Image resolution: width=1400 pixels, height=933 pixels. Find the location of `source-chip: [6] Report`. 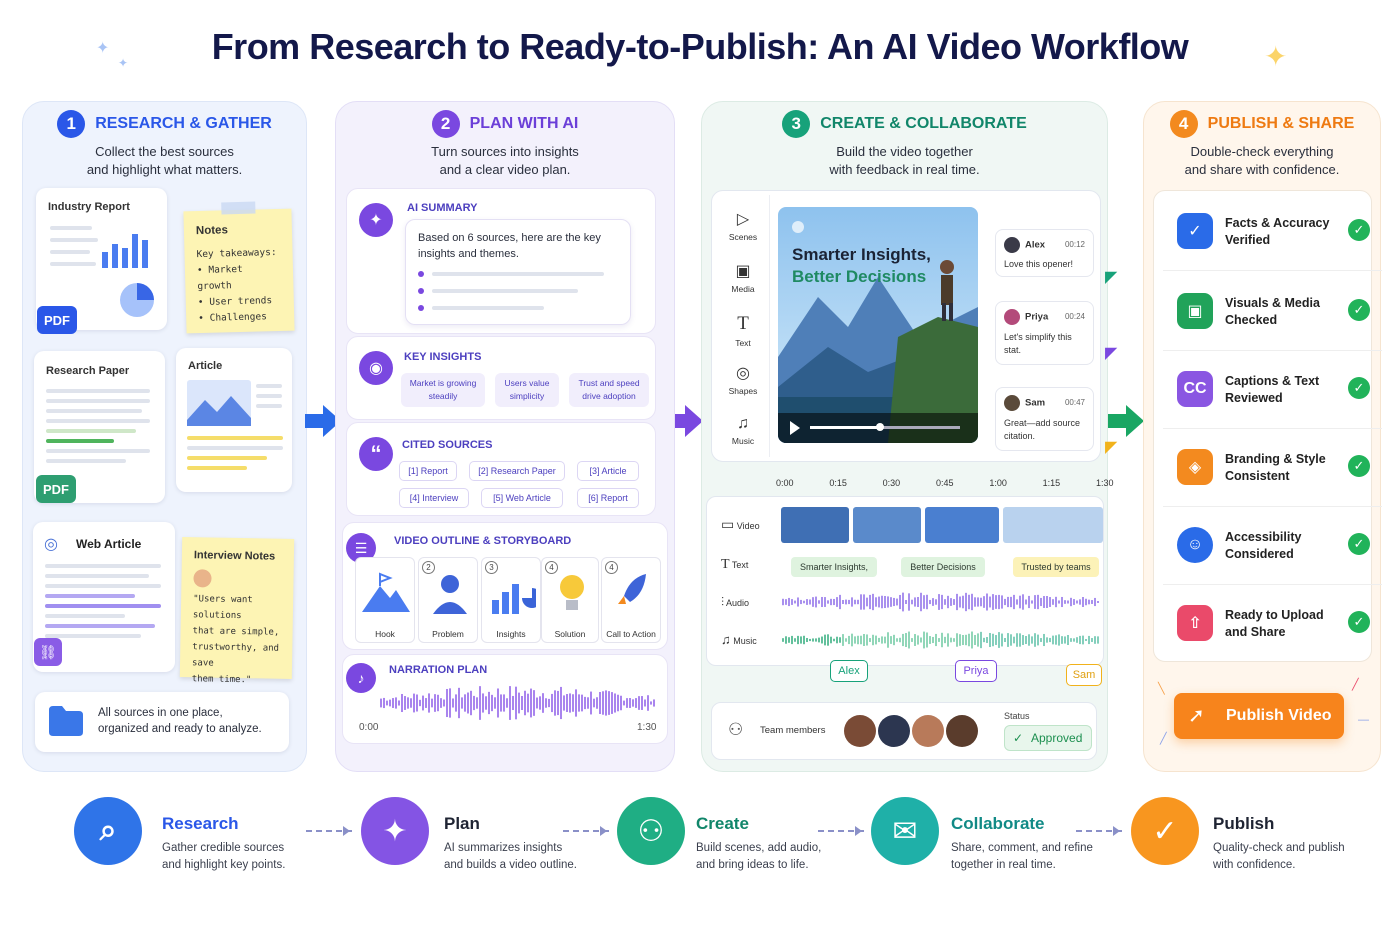

source-chip: [6] Report is located at coordinates (608, 498).